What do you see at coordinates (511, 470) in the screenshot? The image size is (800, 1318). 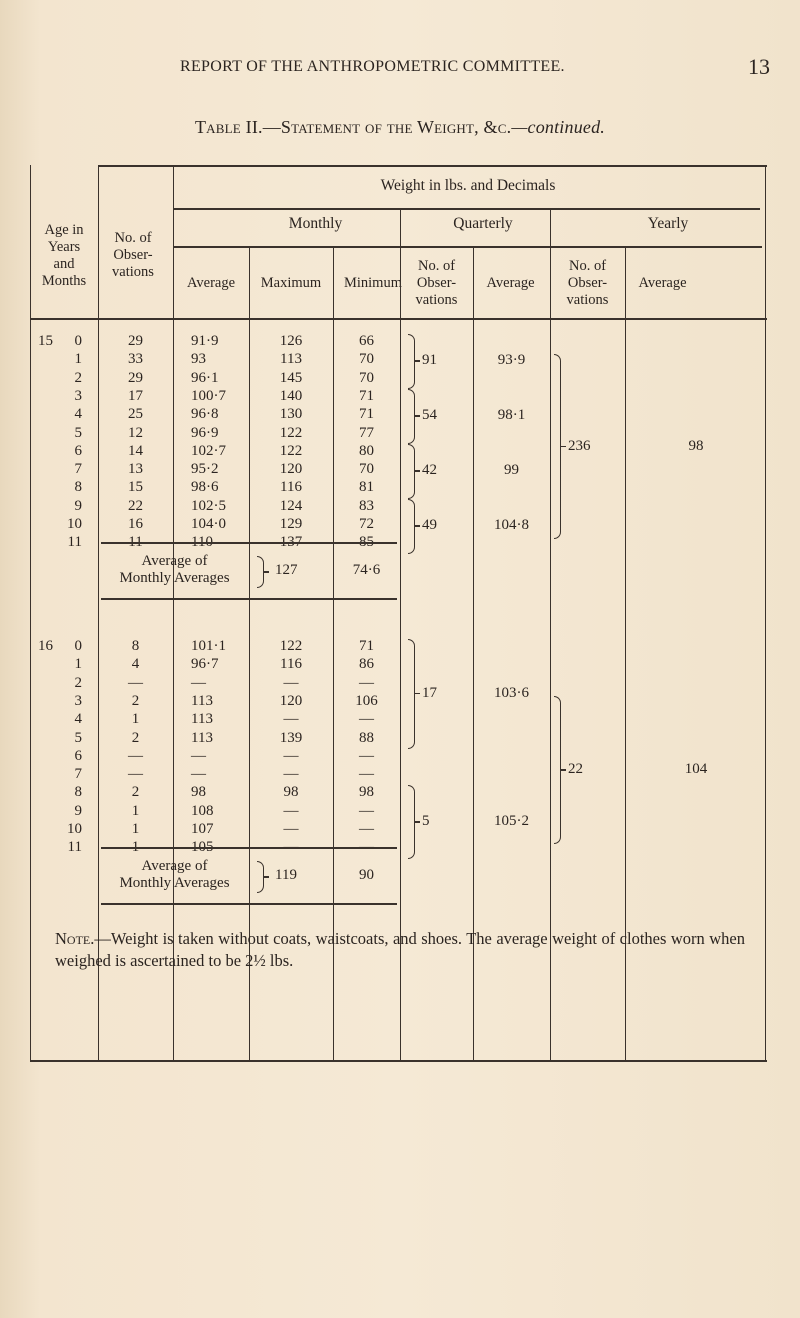 I see `quarterly-average: 99` at bounding box center [511, 470].